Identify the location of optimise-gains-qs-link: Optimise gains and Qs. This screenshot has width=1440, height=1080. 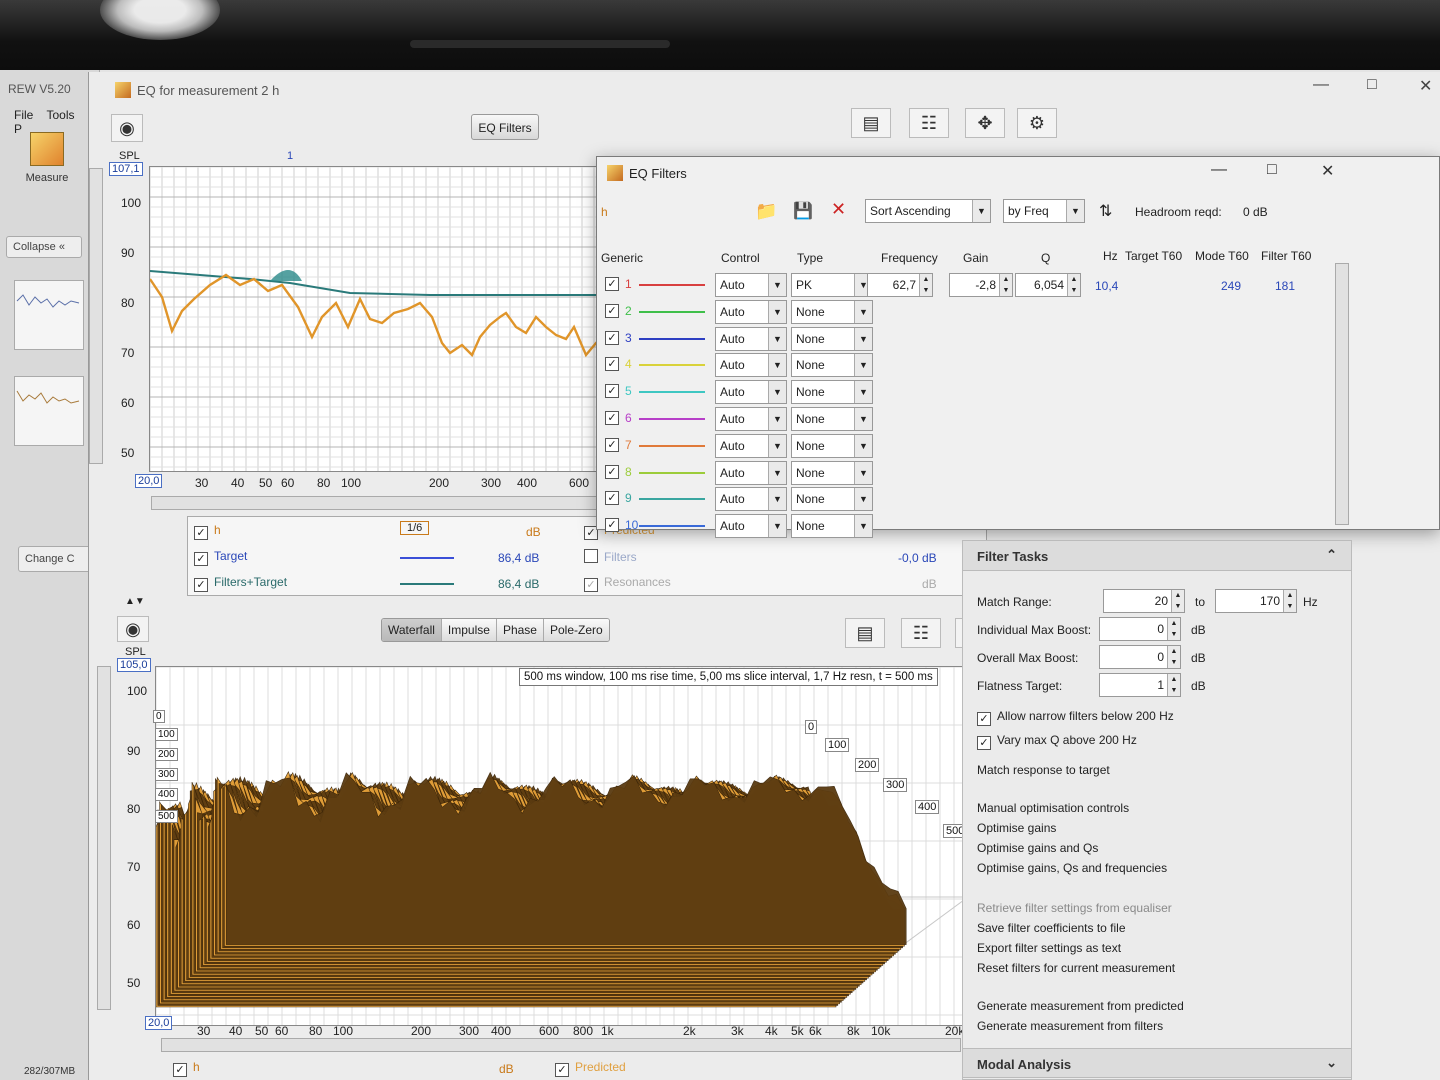
(1037, 848).